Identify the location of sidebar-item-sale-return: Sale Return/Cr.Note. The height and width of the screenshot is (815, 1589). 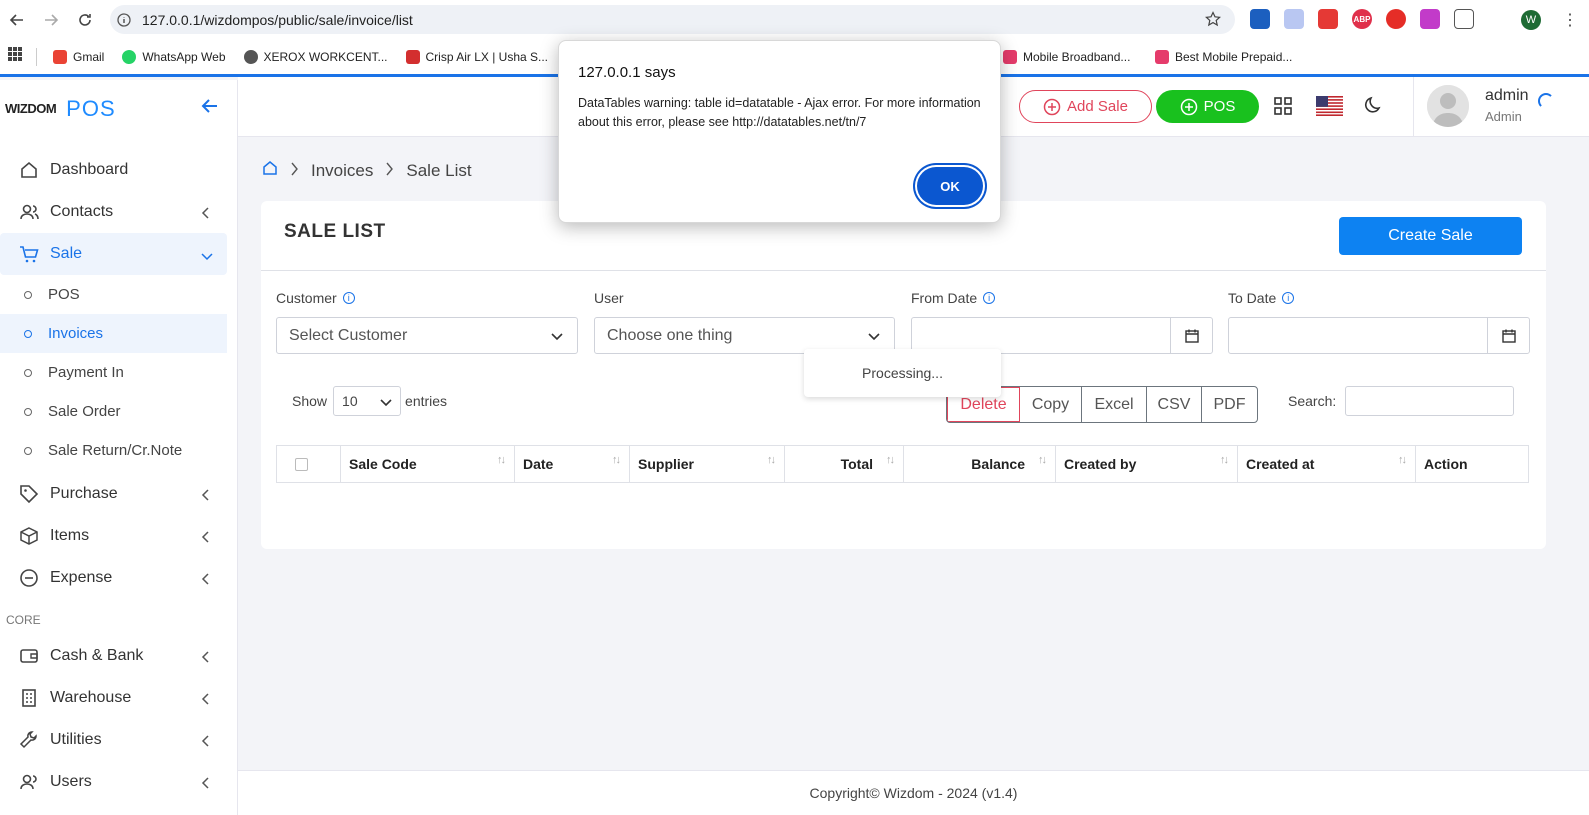
(118, 450).